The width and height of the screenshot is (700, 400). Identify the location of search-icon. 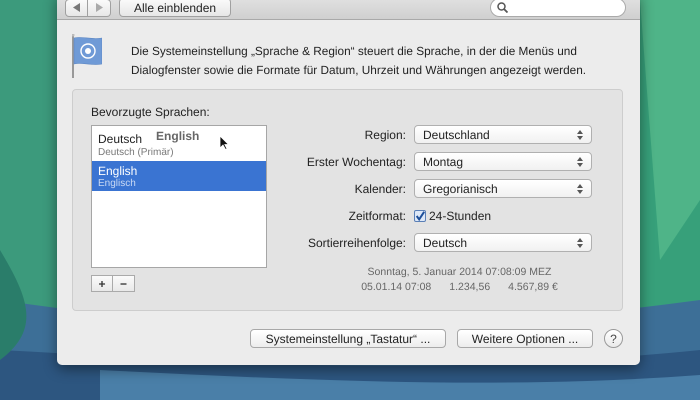
(502, 7).